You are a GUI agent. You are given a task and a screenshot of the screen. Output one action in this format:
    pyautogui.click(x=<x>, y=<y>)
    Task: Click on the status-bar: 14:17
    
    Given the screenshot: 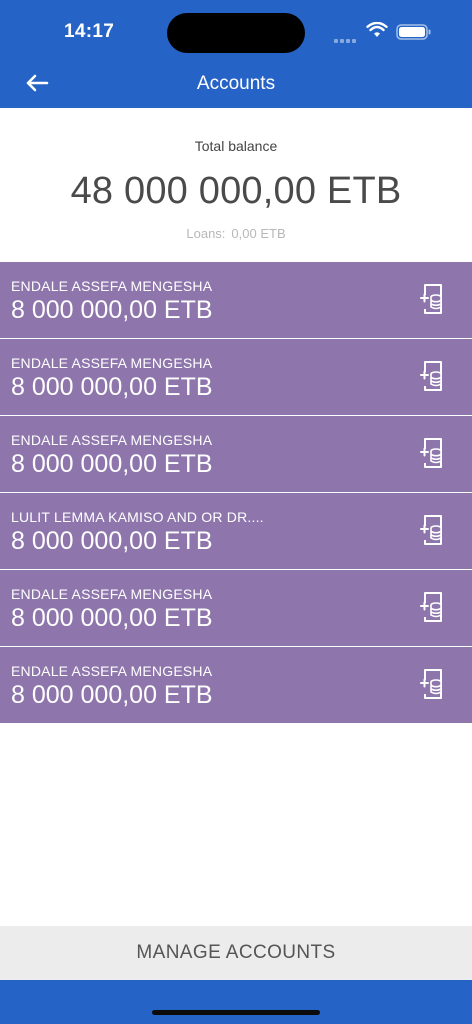 What is the action you would take?
    pyautogui.click(x=236, y=30)
    